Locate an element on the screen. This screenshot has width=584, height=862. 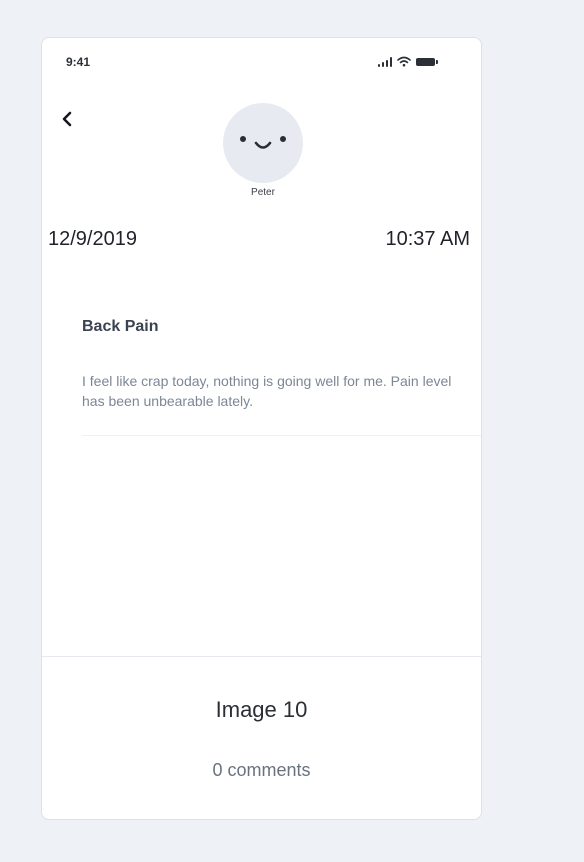
smiley-face-icon is located at coordinates (263, 142).